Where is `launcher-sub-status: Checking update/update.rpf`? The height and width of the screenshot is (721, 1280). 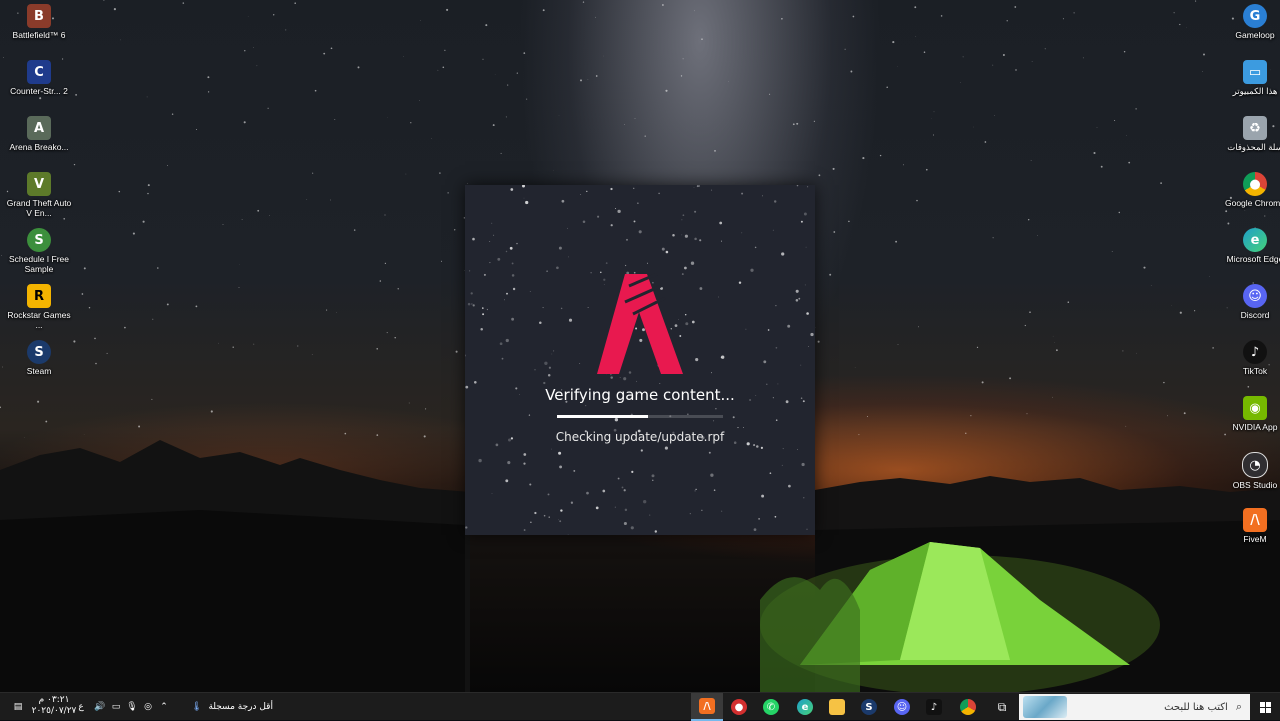
launcher-sub-status: Checking update/update.rpf is located at coordinates (640, 437).